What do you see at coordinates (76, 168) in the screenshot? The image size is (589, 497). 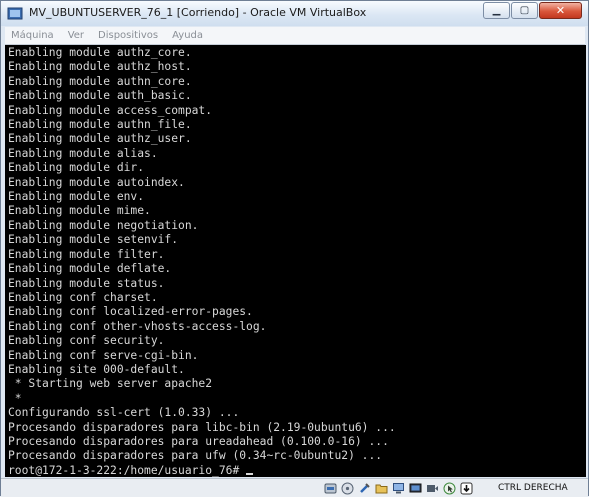 I see `console-line: Enabling module dir.` at bounding box center [76, 168].